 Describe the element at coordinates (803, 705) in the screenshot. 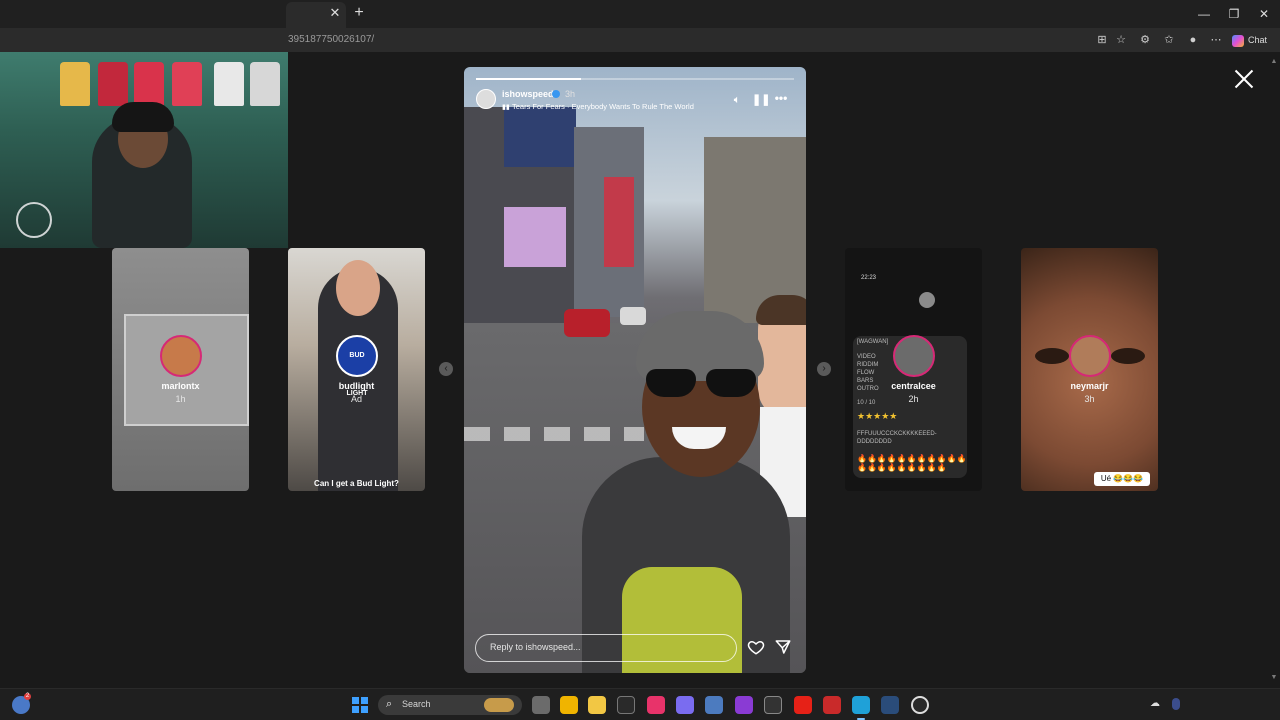

I see `youtube-icon` at that location.